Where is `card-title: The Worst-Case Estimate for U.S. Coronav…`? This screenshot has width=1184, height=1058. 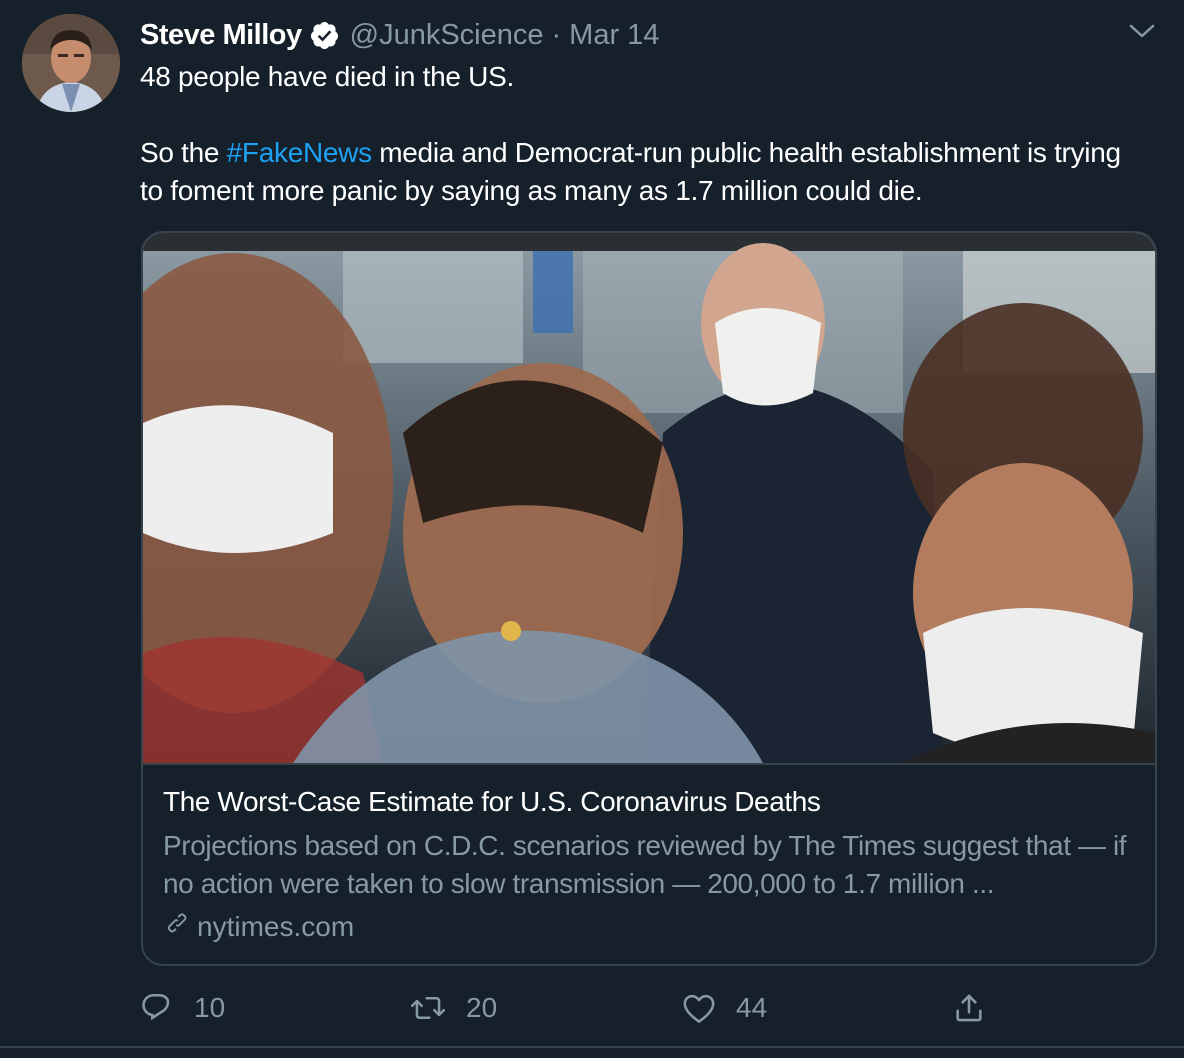 card-title: The Worst-Case Estimate for U.S. Coronav… is located at coordinates (492, 802).